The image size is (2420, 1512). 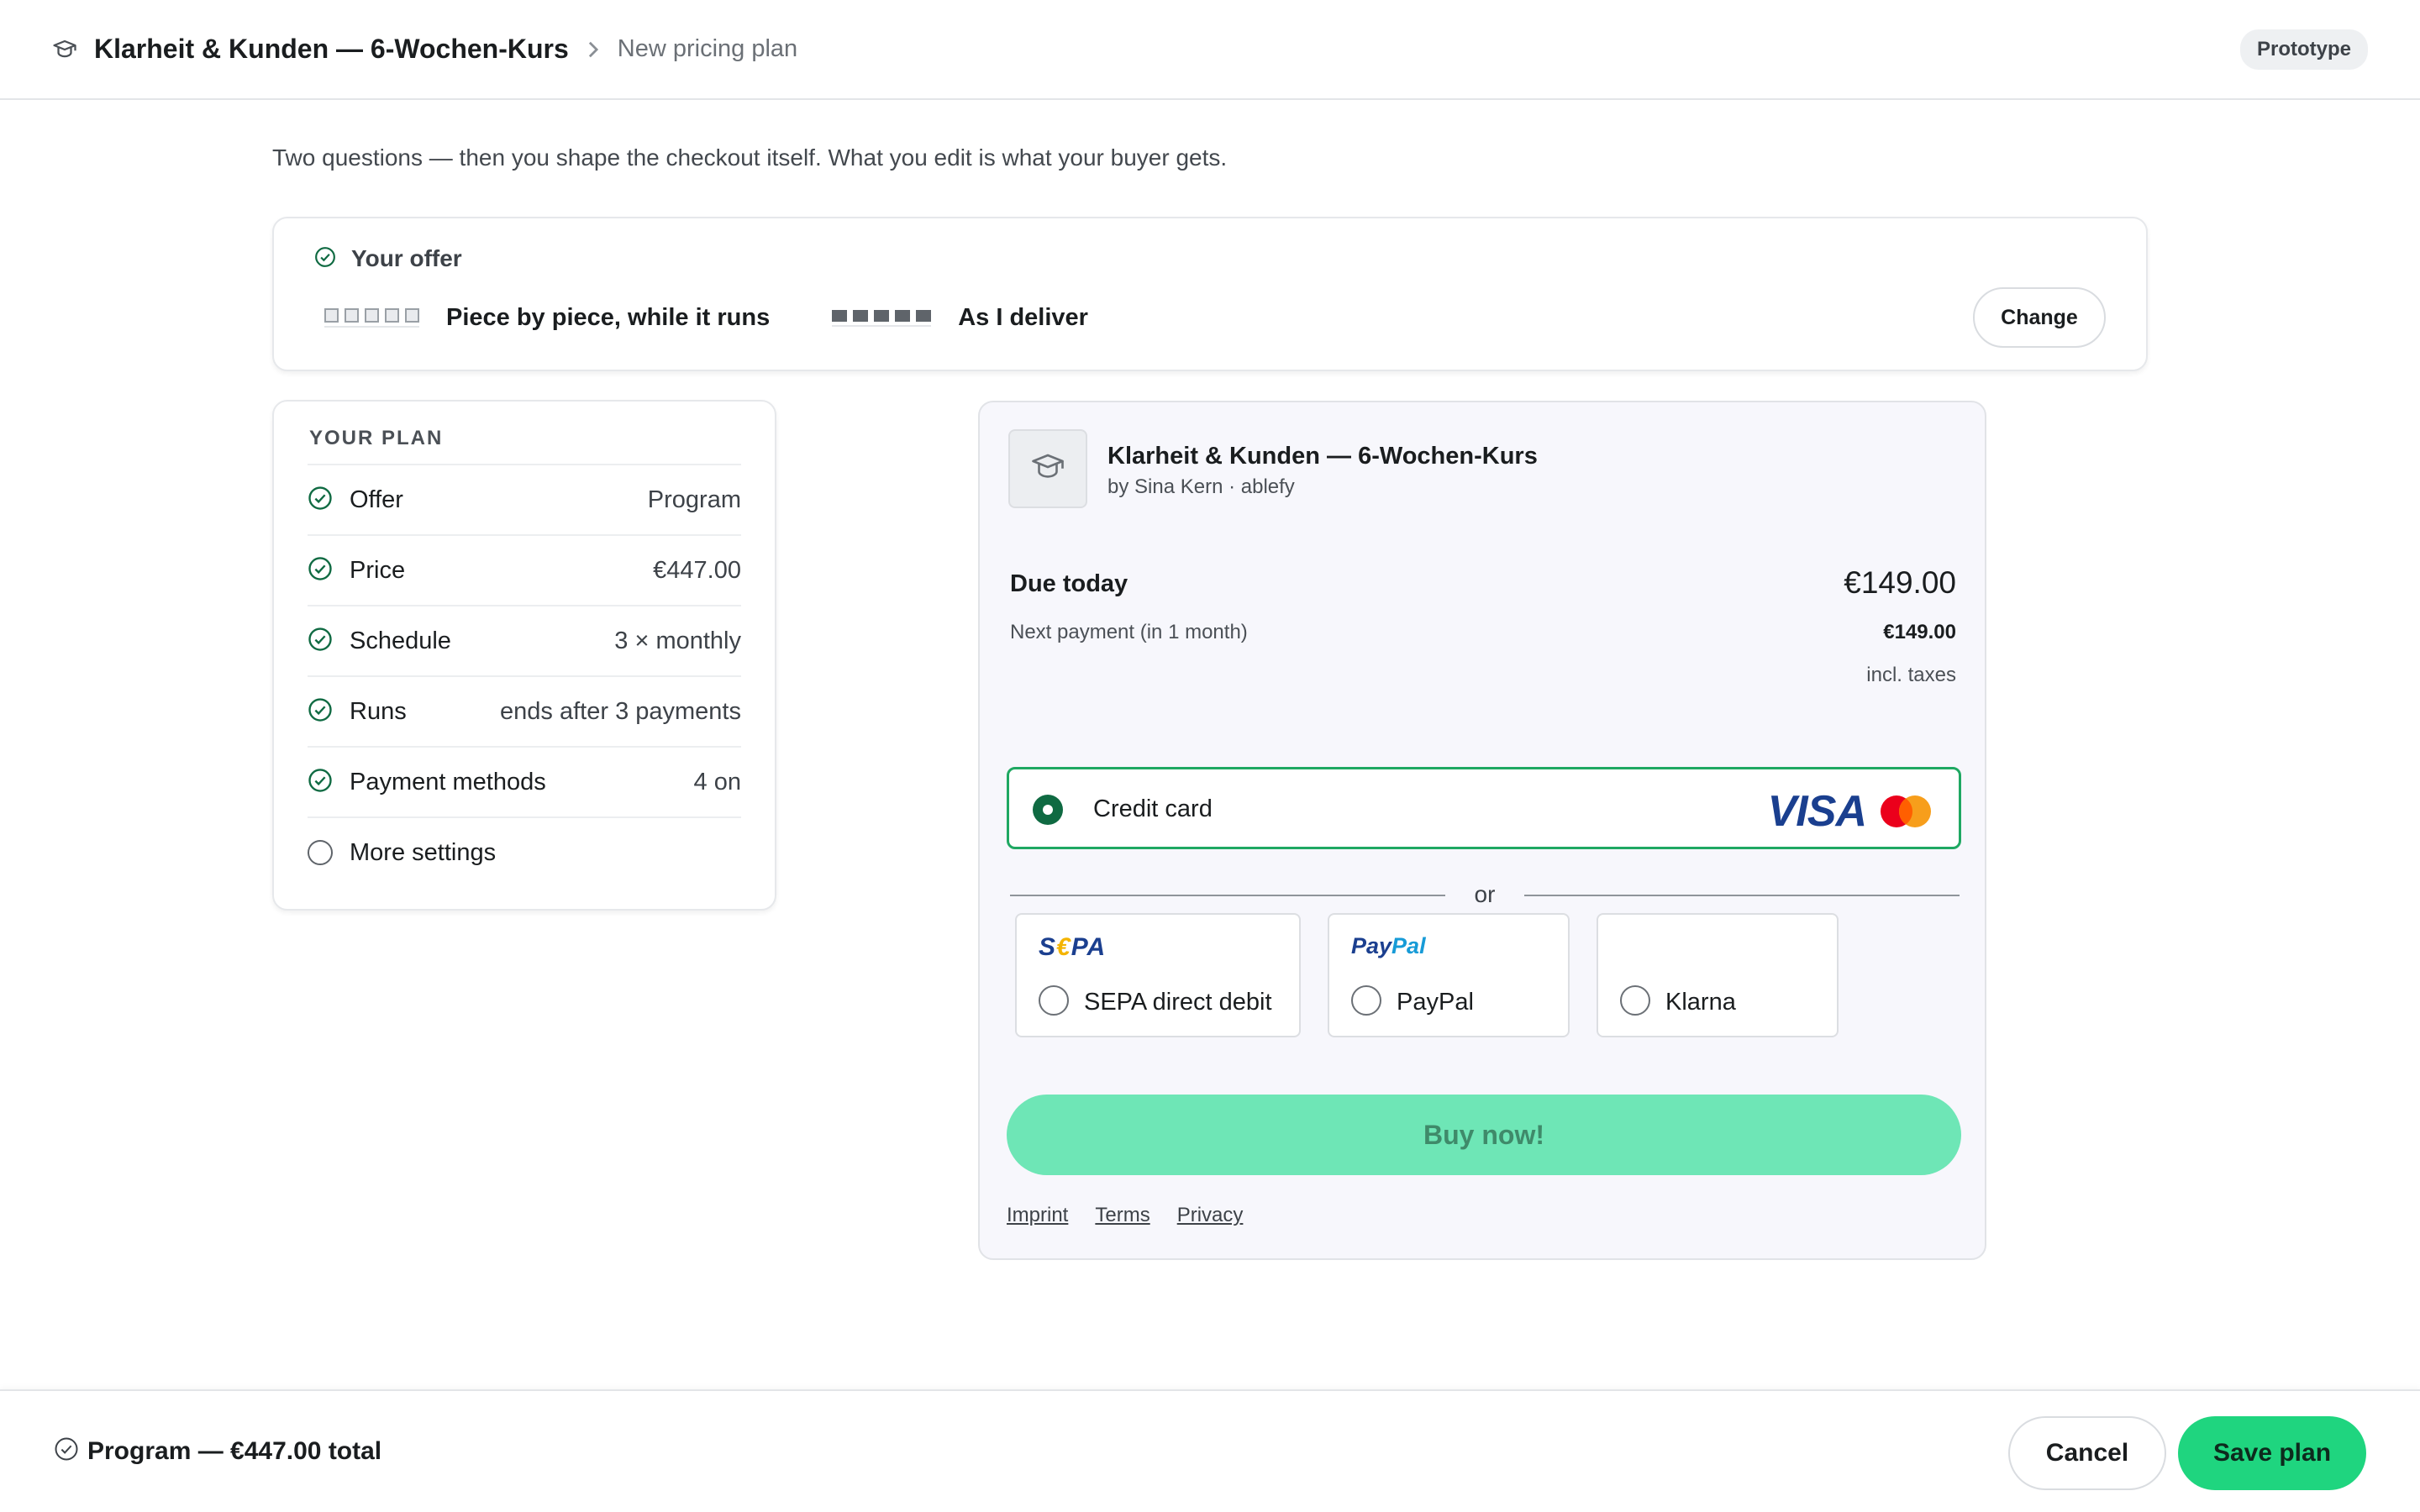 What do you see at coordinates (1485, 894) in the screenshot?
I see `or-divider: or` at bounding box center [1485, 894].